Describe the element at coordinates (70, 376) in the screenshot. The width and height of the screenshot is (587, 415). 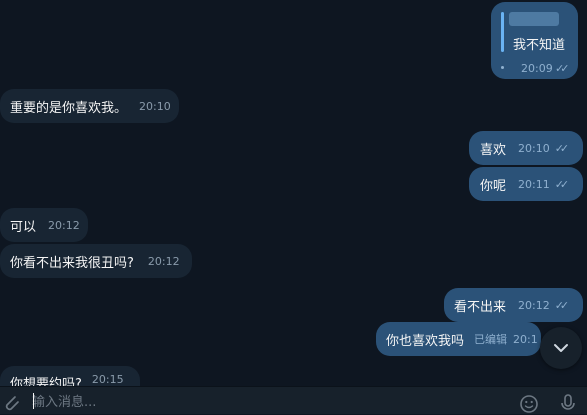
I see `incoming-message: 你想要约吗? 20:15` at that location.